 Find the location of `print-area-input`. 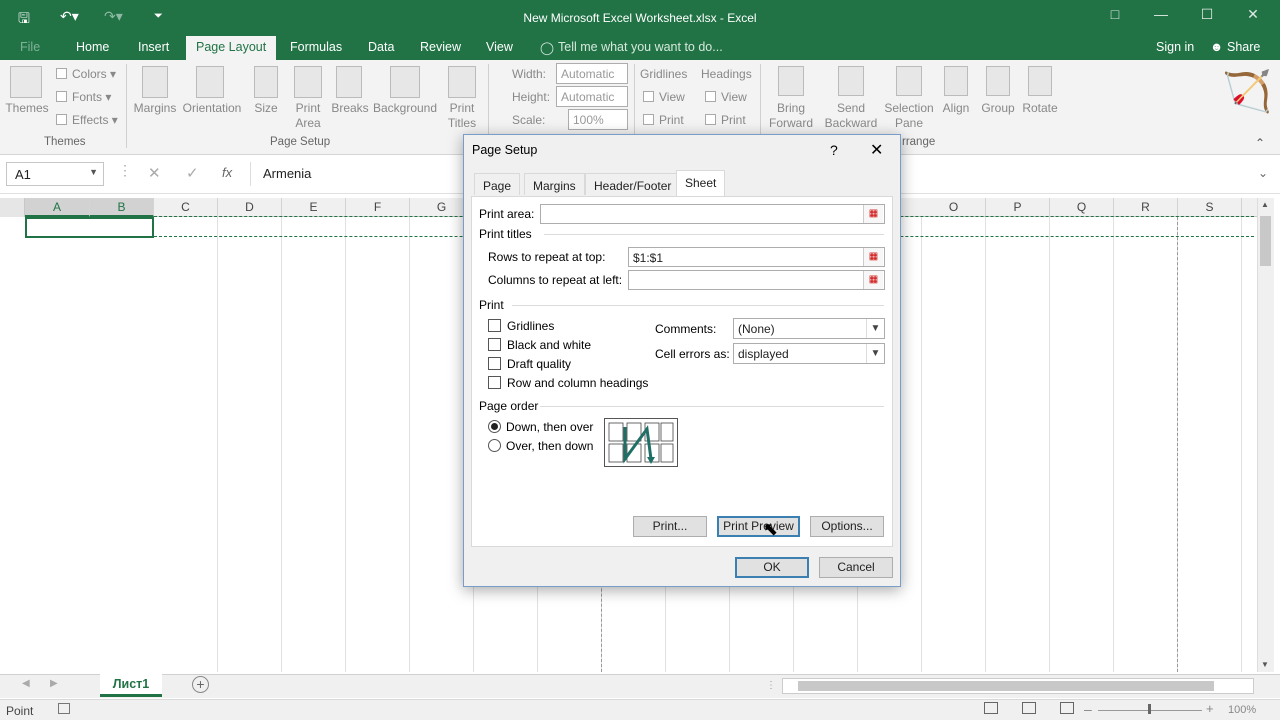

print-area-input is located at coordinates (712, 214).